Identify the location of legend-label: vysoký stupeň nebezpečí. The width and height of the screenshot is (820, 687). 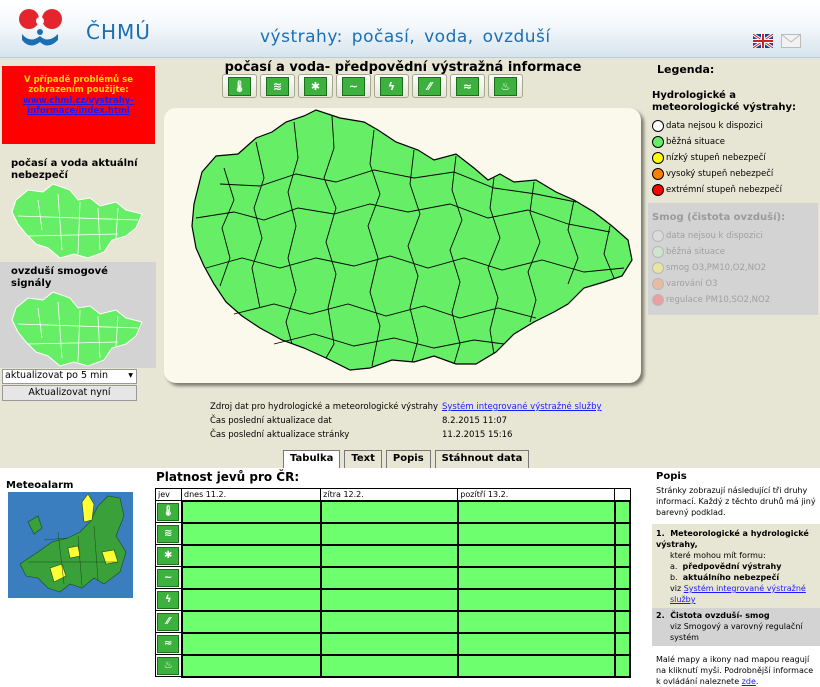
(720, 174).